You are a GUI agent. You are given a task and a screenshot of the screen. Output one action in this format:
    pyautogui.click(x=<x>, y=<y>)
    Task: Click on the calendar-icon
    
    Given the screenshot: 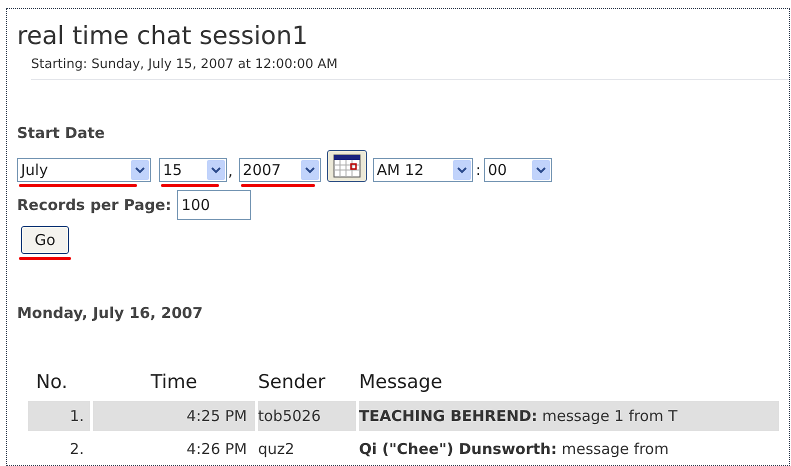 What is the action you would take?
    pyautogui.click(x=346, y=166)
    